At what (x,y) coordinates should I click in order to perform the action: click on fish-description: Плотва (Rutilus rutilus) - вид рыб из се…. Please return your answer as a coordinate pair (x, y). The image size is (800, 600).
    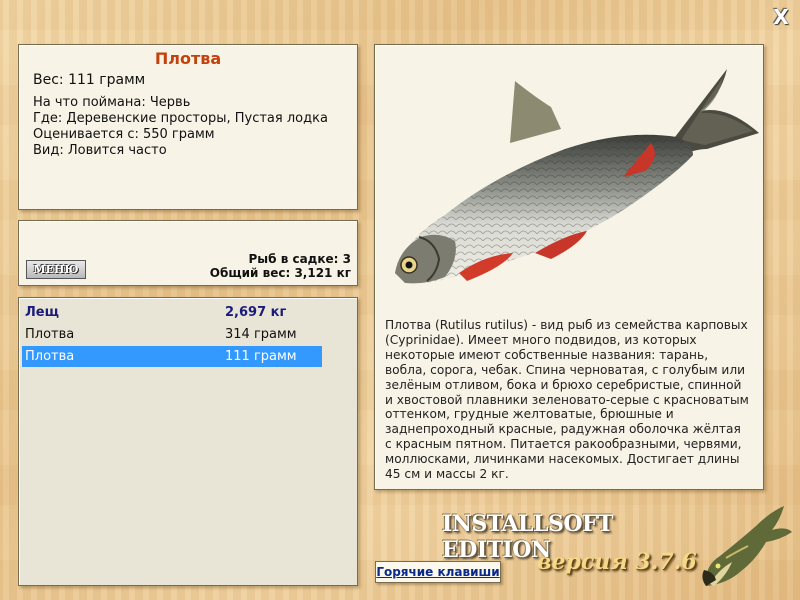
    Looking at the image, I should click on (567, 400).